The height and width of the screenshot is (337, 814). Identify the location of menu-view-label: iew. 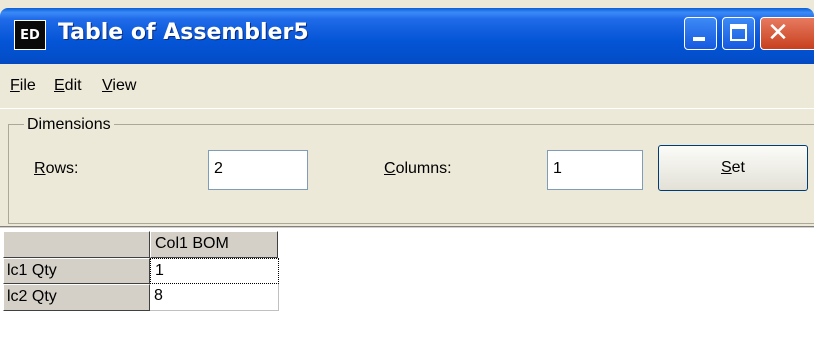
(124, 85).